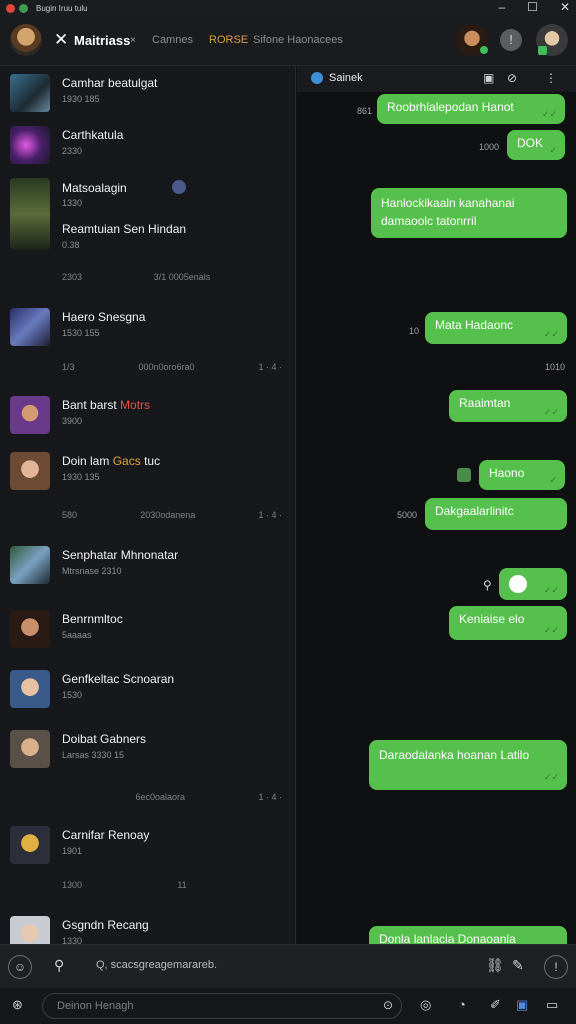  I want to click on meta-mid: 000n0oro6ra0, so click(166, 367).